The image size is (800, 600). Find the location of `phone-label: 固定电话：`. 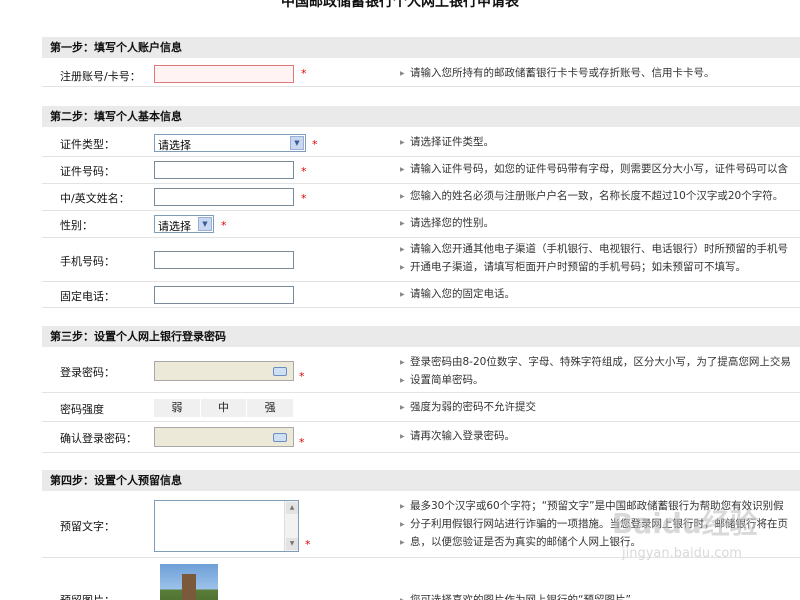

phone-label: 固定电话： is located at coordinates (87, 296).